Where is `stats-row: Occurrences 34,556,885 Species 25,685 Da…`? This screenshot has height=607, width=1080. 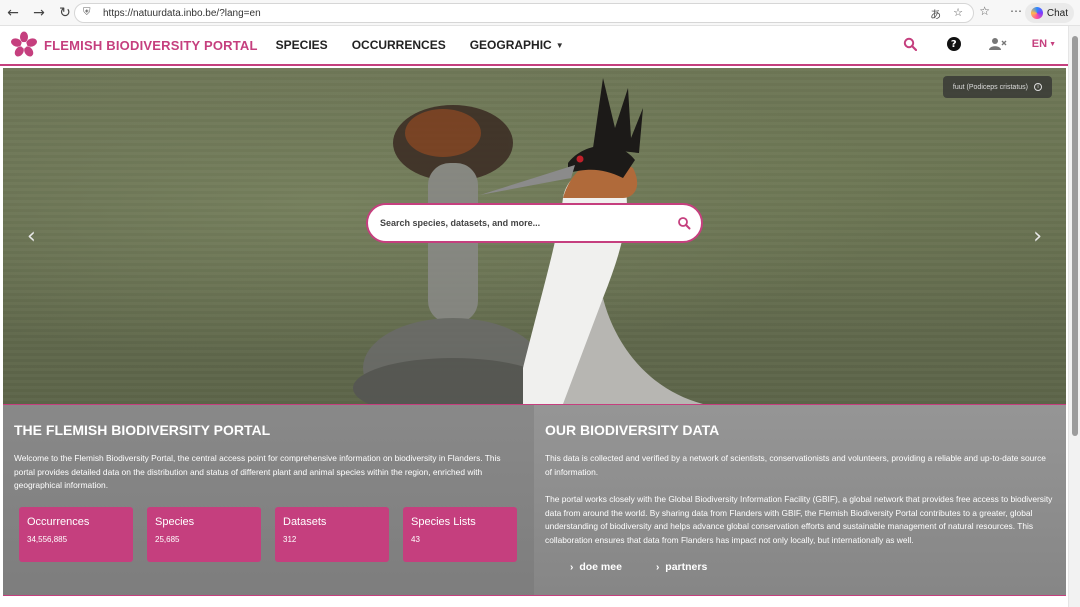
stats-row: Occurrences 34,556,885 Species 25,685 Da… is located at coordinates (268, 534).